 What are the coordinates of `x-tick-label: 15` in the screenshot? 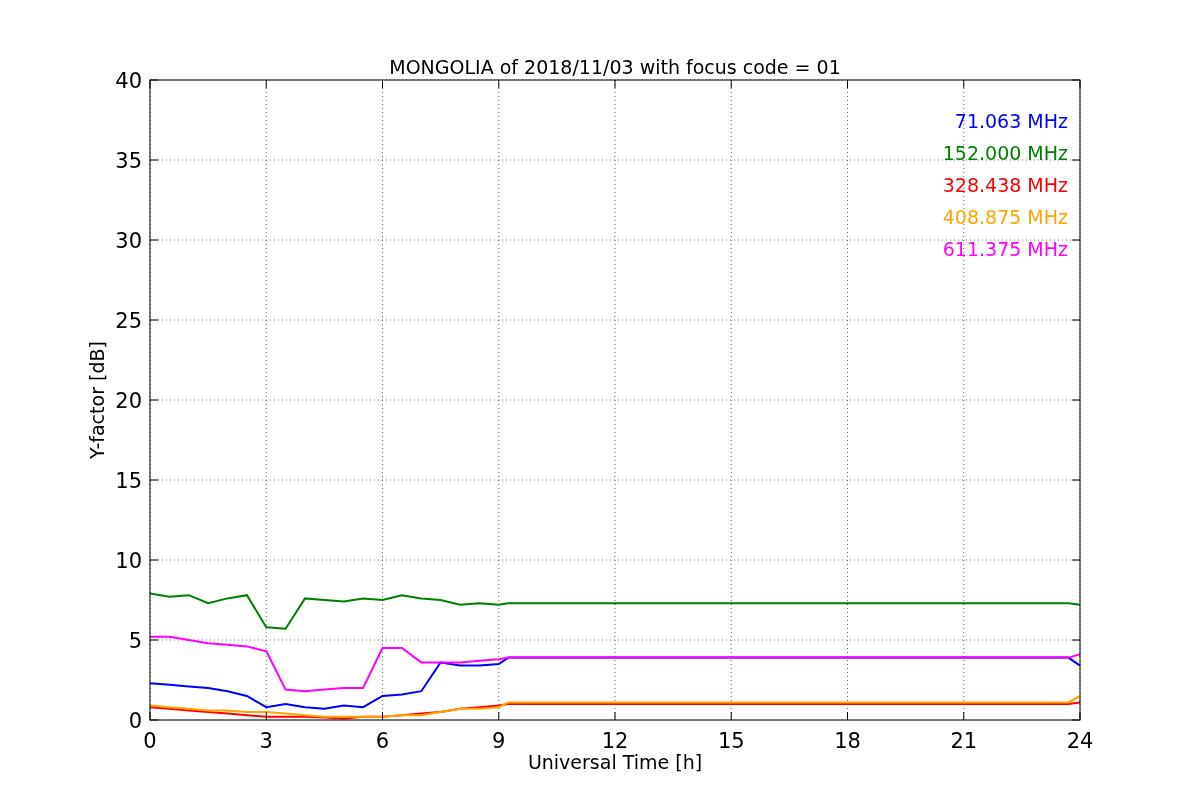 It's located at (731, 741).